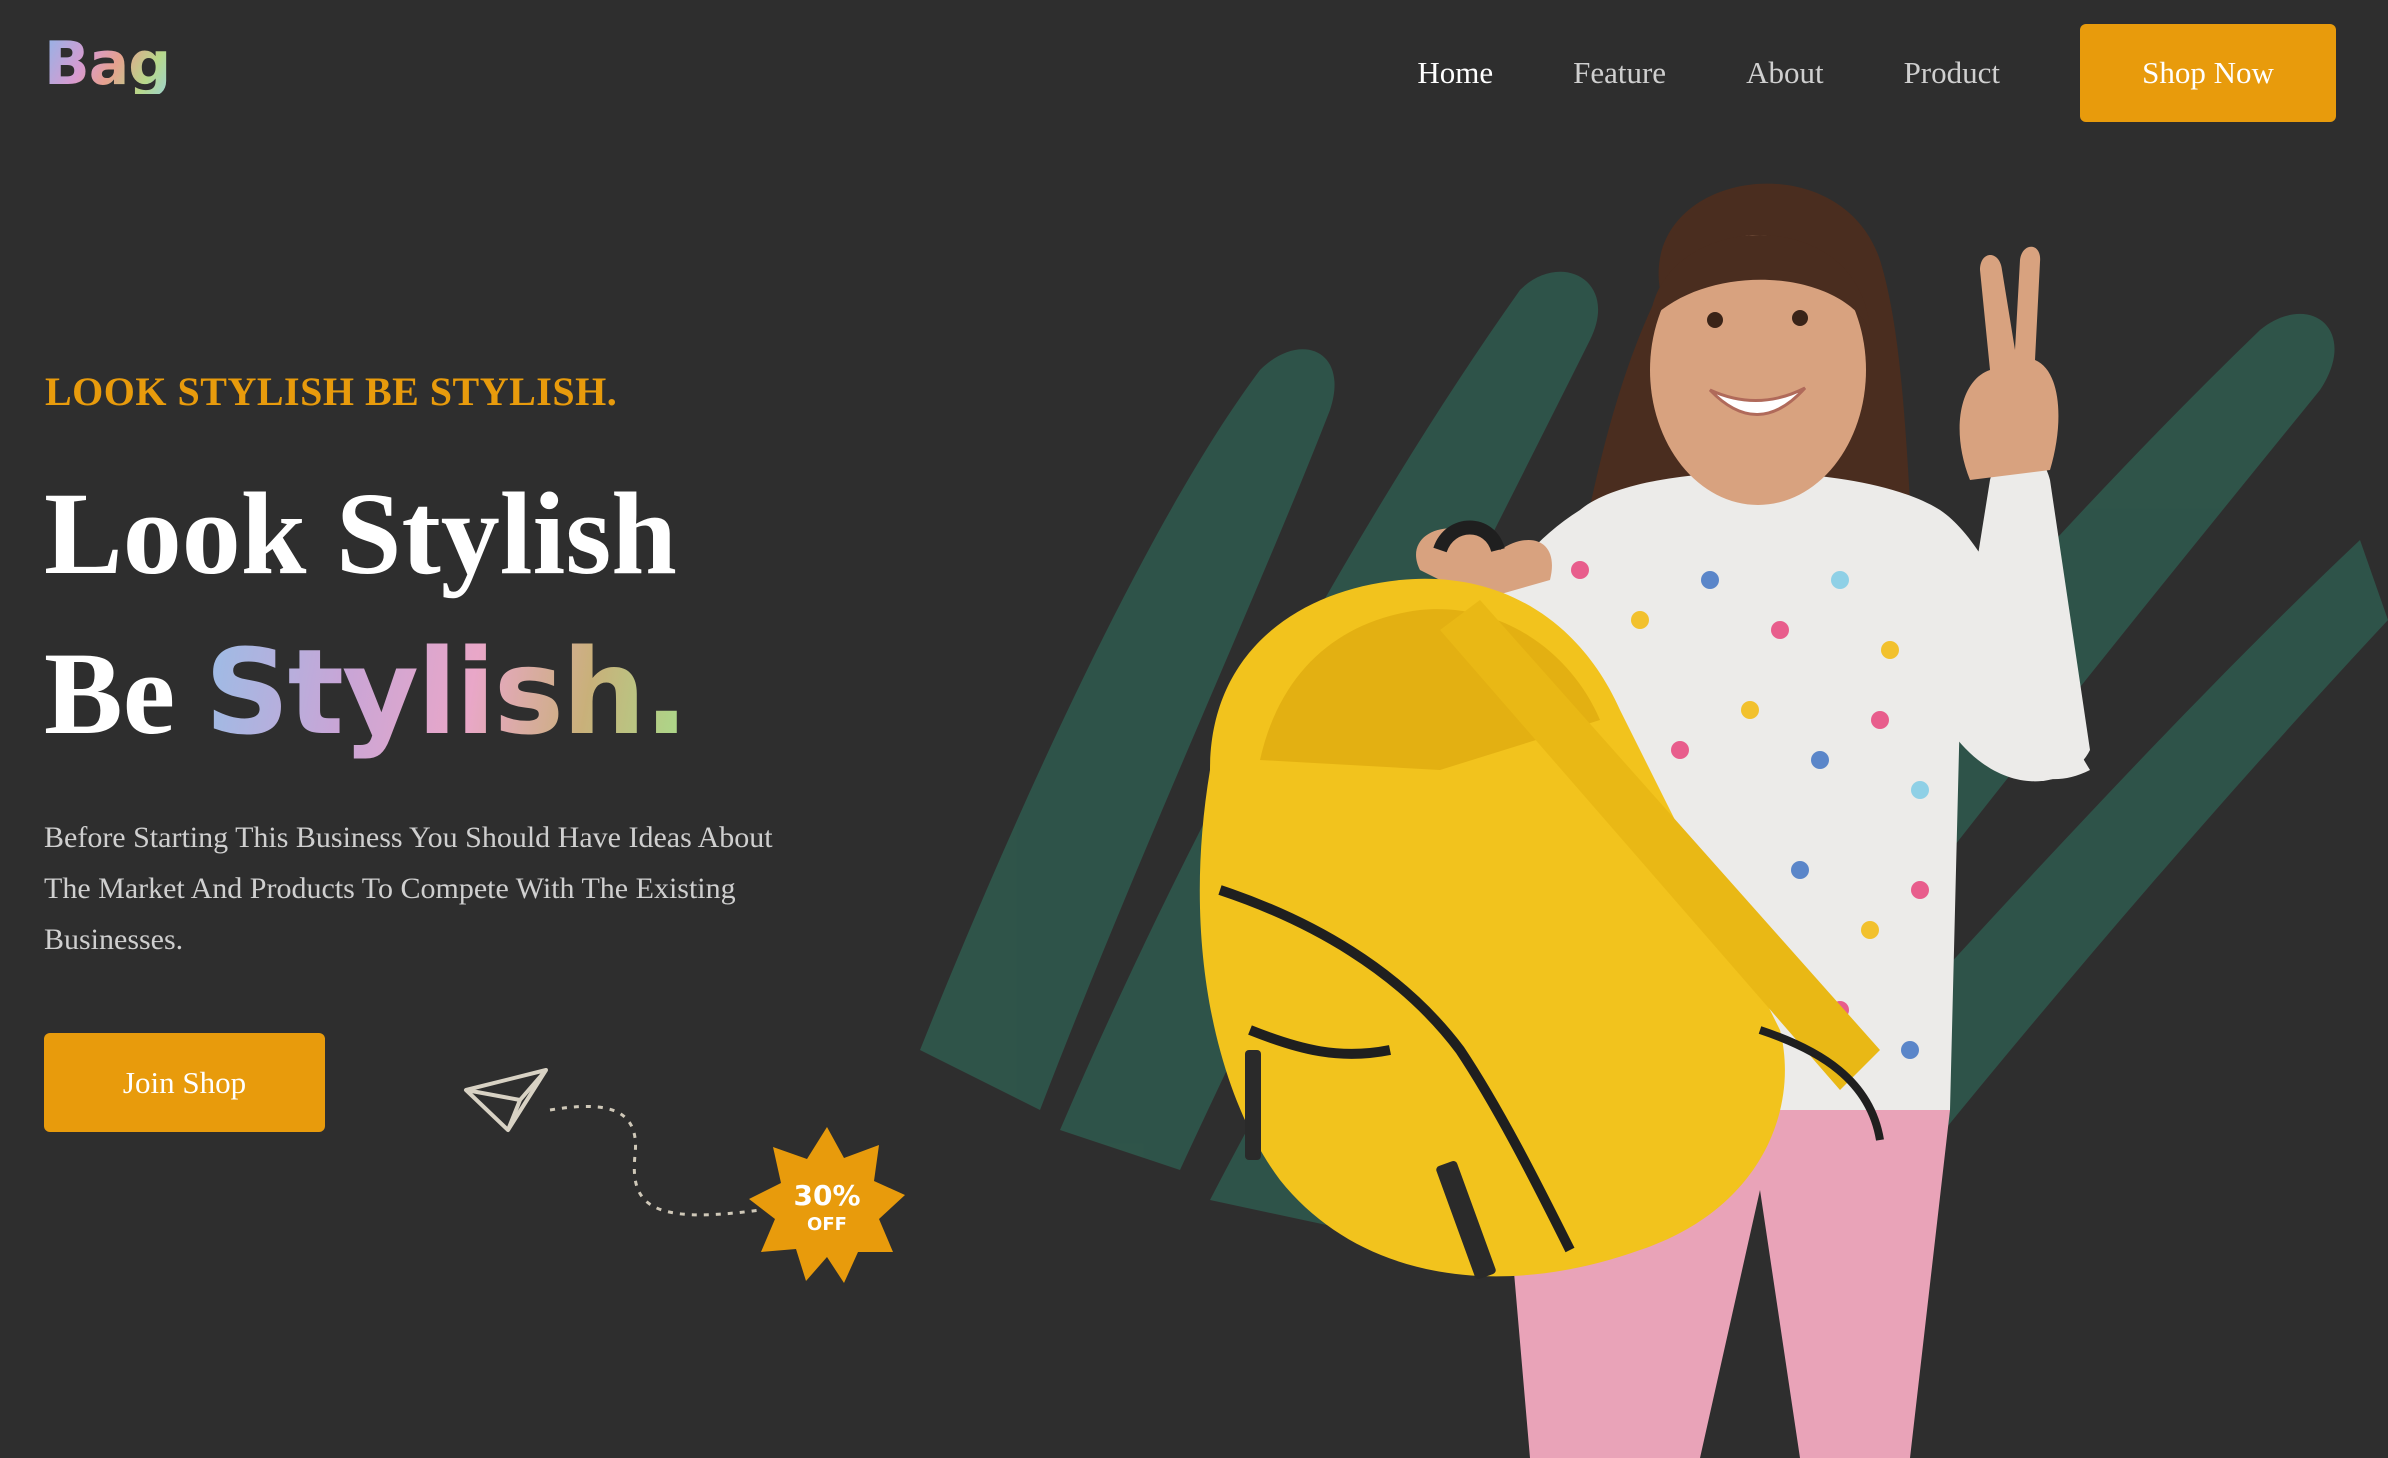 The width and height of the screenshot is (2388, 1458). I want to click on shop-now-button: Shop Now, so click(2208, 73).